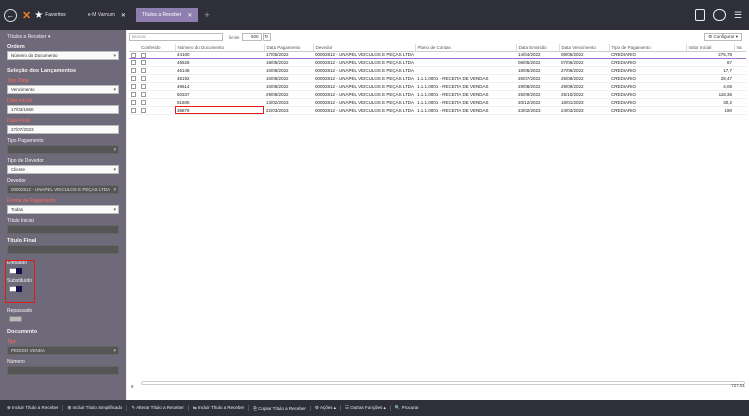  Describe the element at coordinates (537, 48) in the screenshot. I see `col-header-data-emissao: Data Emissão` at that location.